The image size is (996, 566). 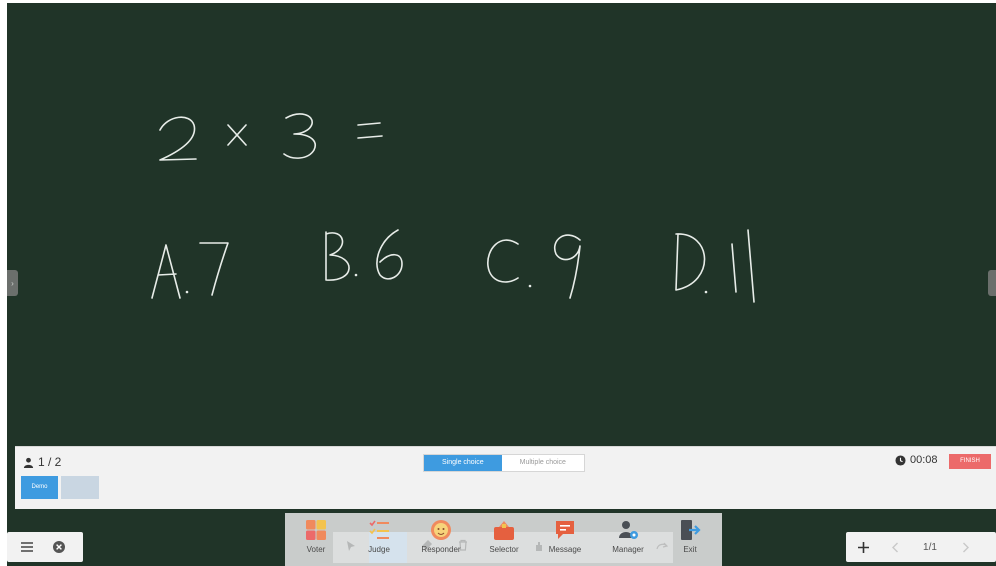 I want to click on message-tool: Message, so click(x=565, y=542).